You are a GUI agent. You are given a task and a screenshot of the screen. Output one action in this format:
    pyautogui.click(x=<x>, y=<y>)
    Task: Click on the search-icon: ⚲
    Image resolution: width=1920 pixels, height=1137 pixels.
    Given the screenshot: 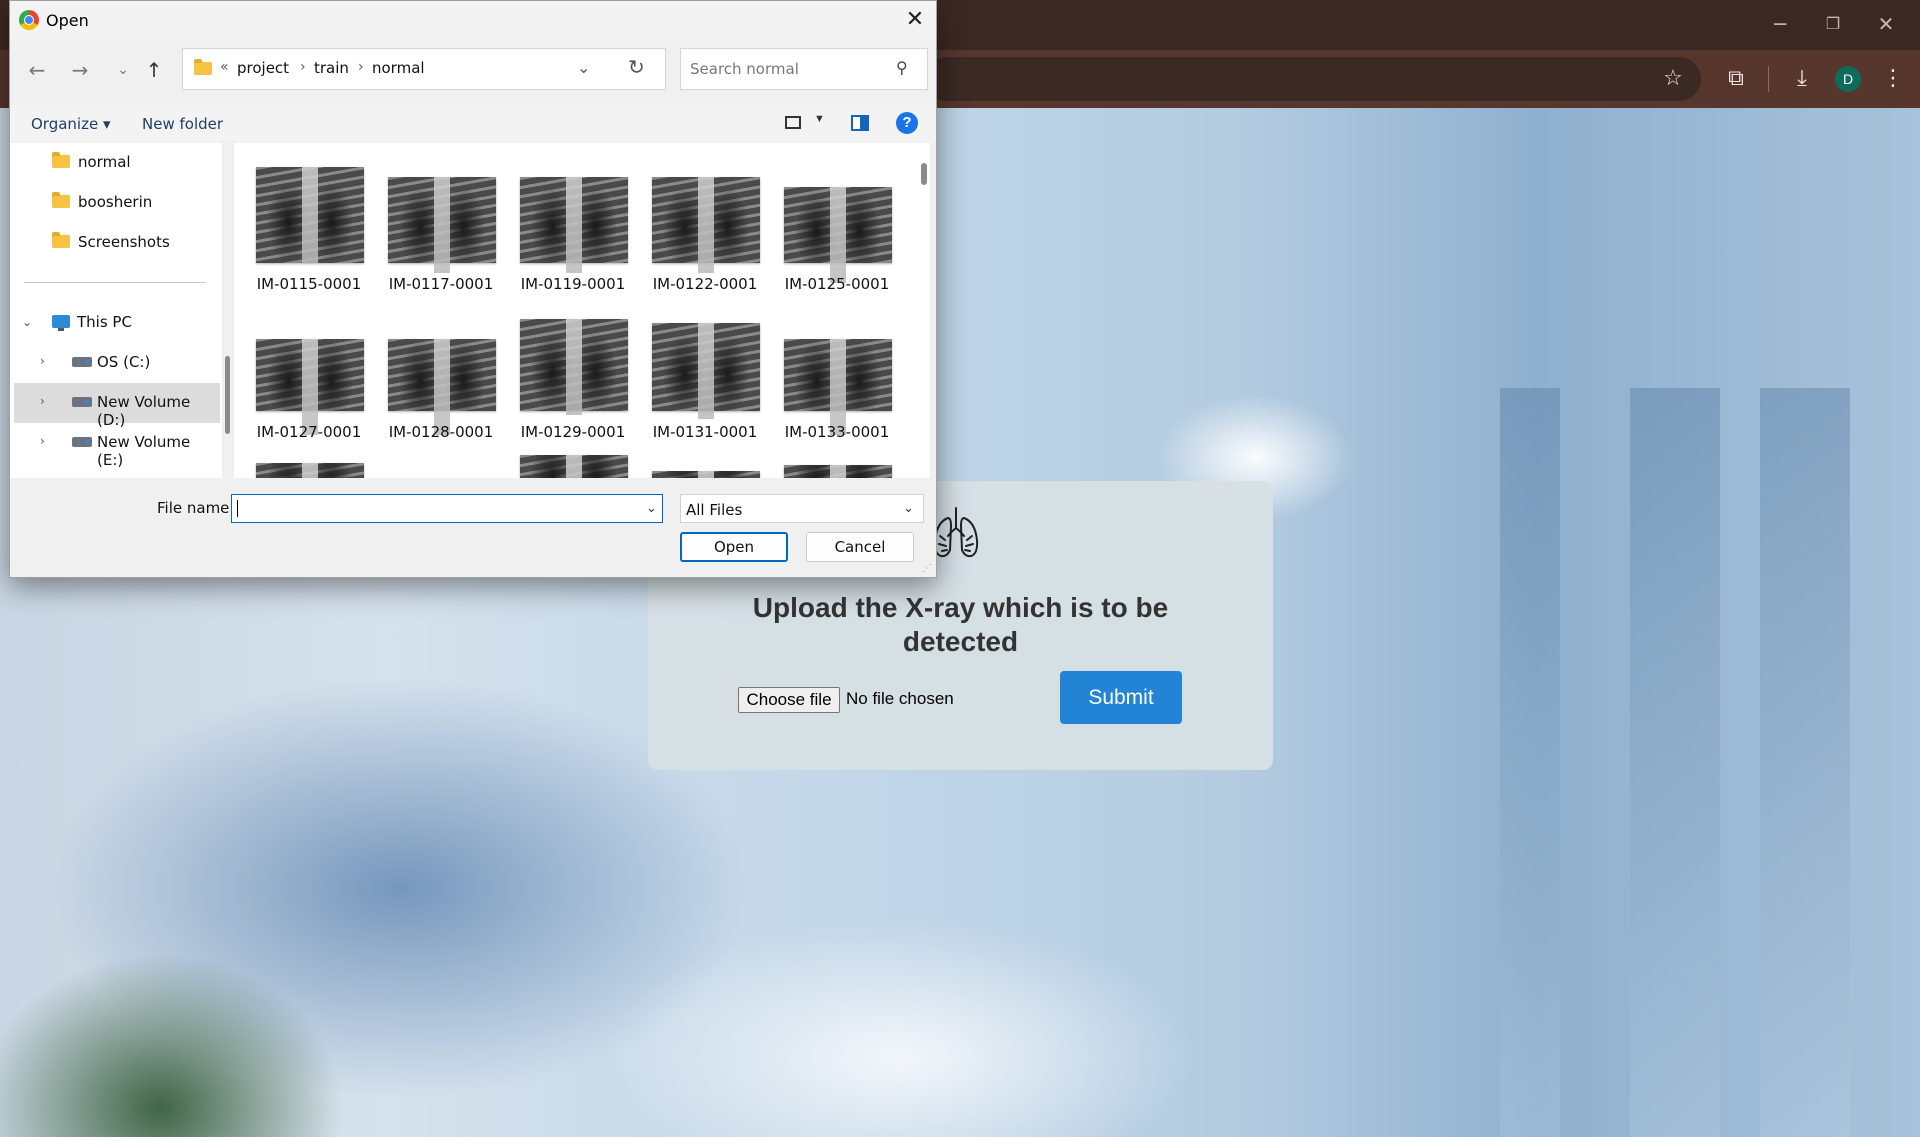 What is the action you would take?
    pyautogui.click(x=902, y=67)
    